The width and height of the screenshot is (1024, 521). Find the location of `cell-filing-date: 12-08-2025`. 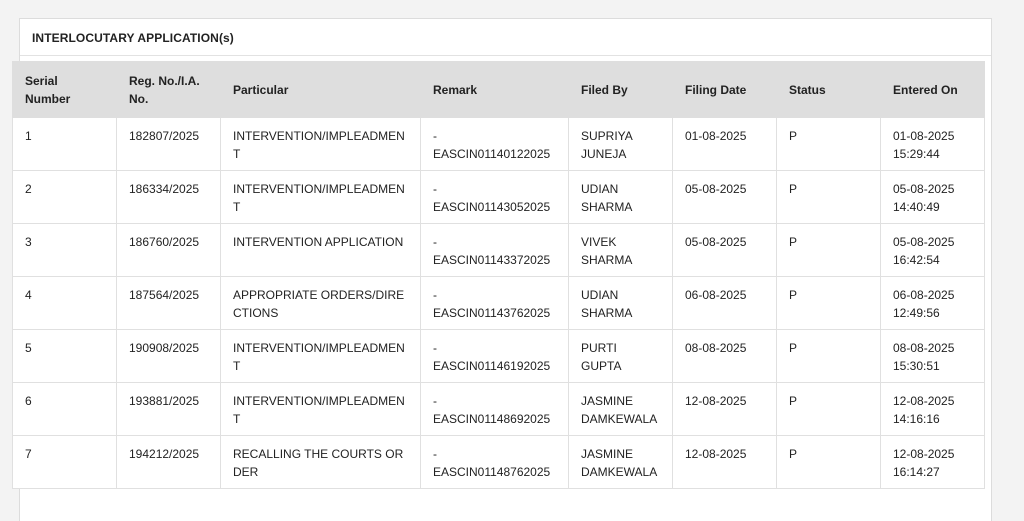

cell-filing-date: 12-08-2025 is located at coordinates (724, 409).